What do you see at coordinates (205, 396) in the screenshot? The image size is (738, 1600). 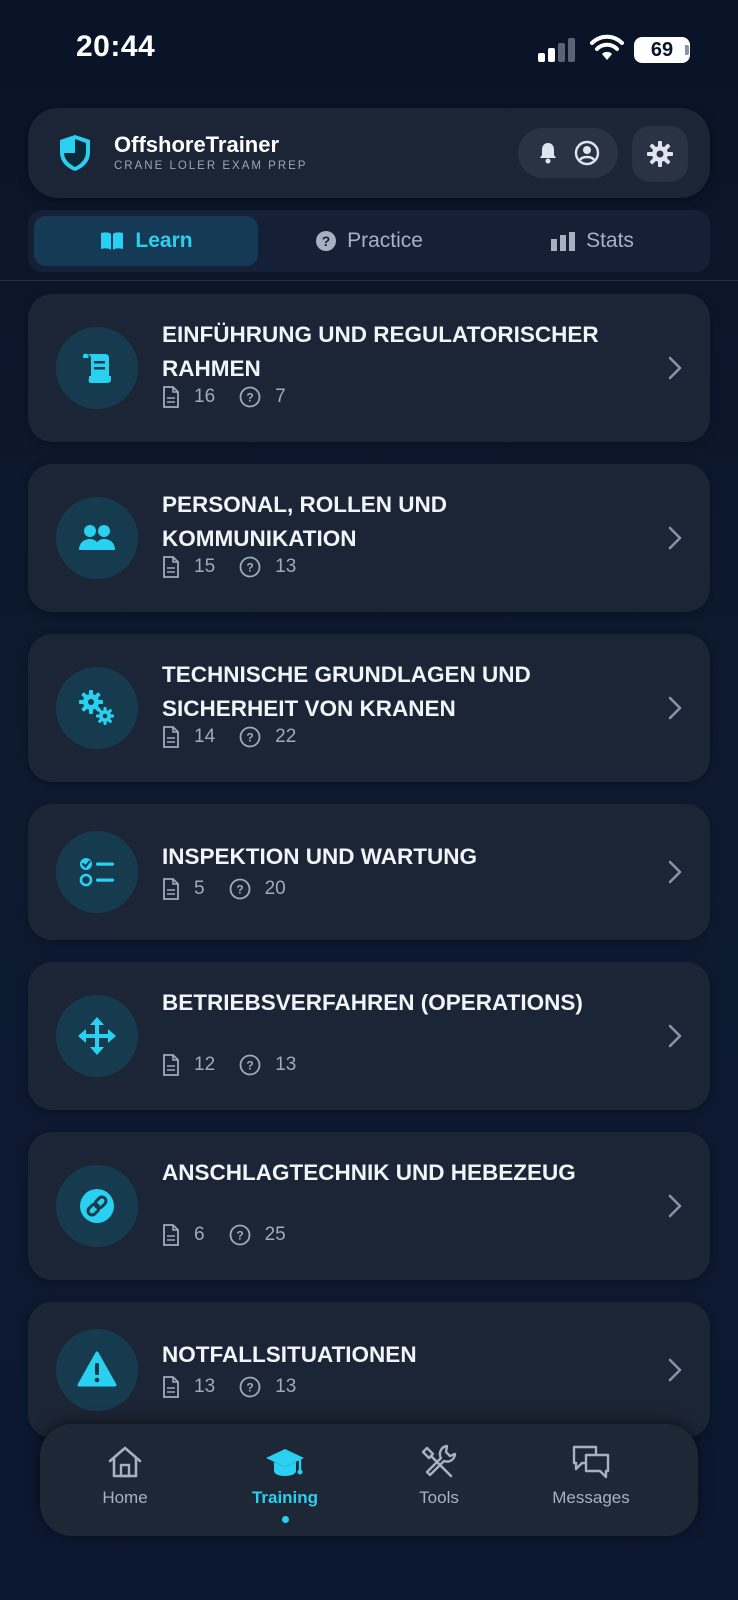 I see `module-doc-count: 16` at bounding box center [205, 396].